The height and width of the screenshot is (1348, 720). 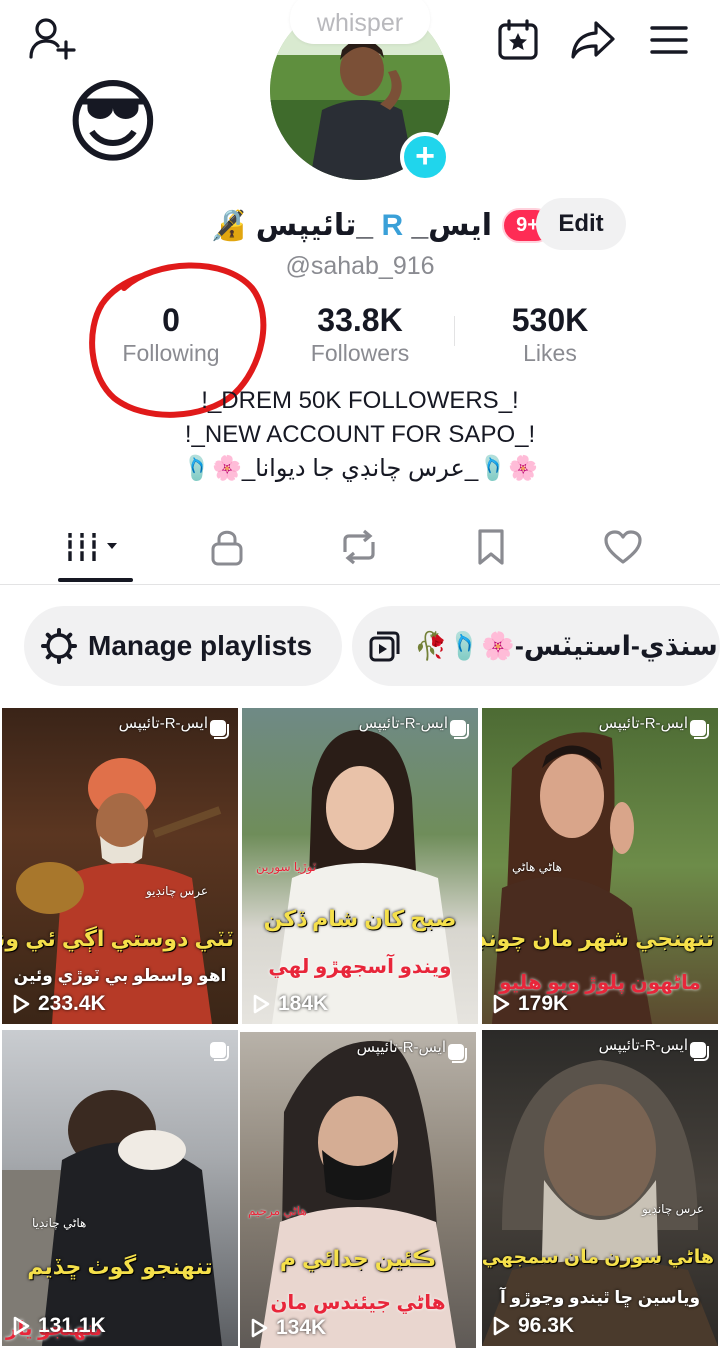 What do you see at coordinates (303, 1003) in the screenshot?
I see `video-view-count: 184K` at bounding box center [303, 1003].